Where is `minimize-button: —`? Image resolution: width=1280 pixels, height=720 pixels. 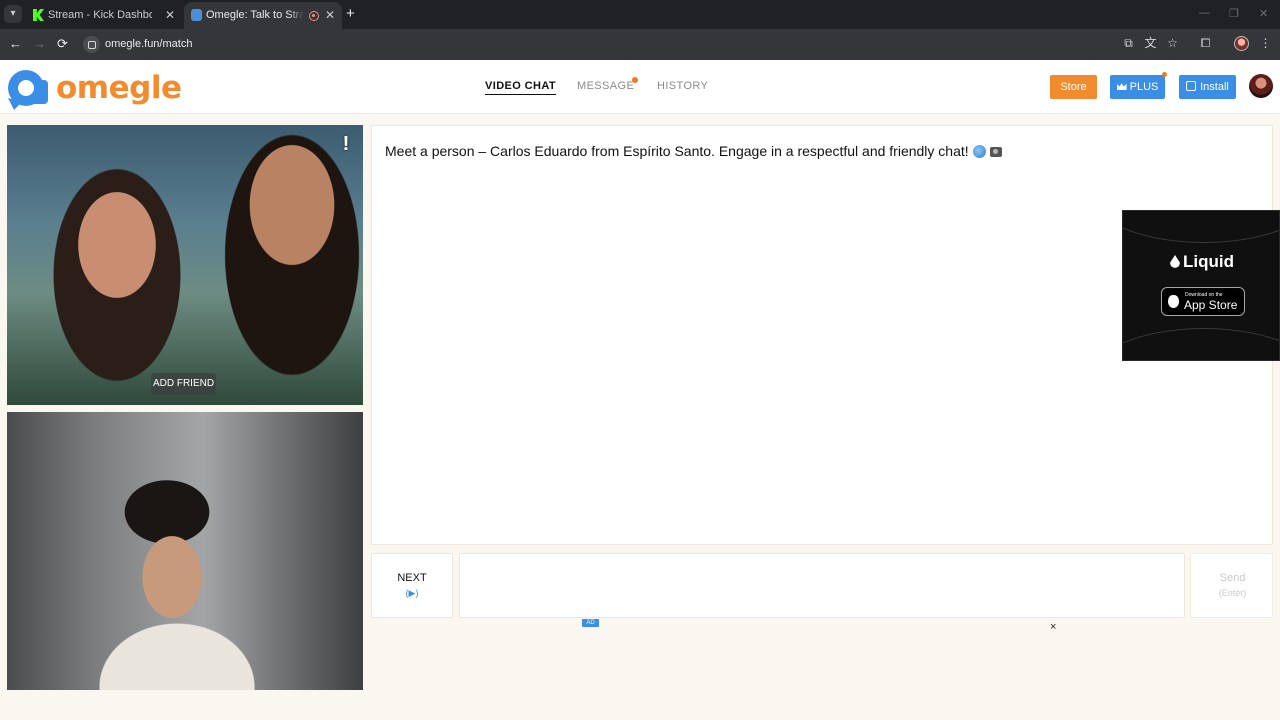 minimize-button: — is located at coordinates (1204, 13).